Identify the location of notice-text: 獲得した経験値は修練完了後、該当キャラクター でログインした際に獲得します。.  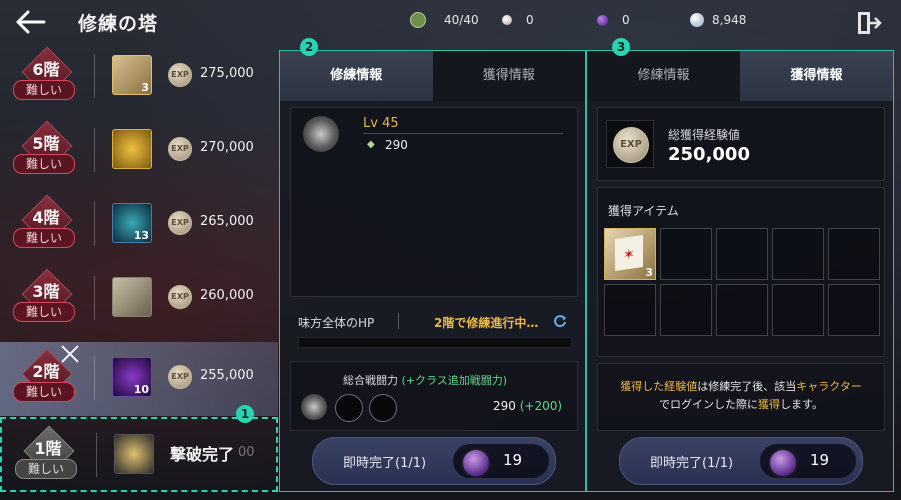
(741, 396).